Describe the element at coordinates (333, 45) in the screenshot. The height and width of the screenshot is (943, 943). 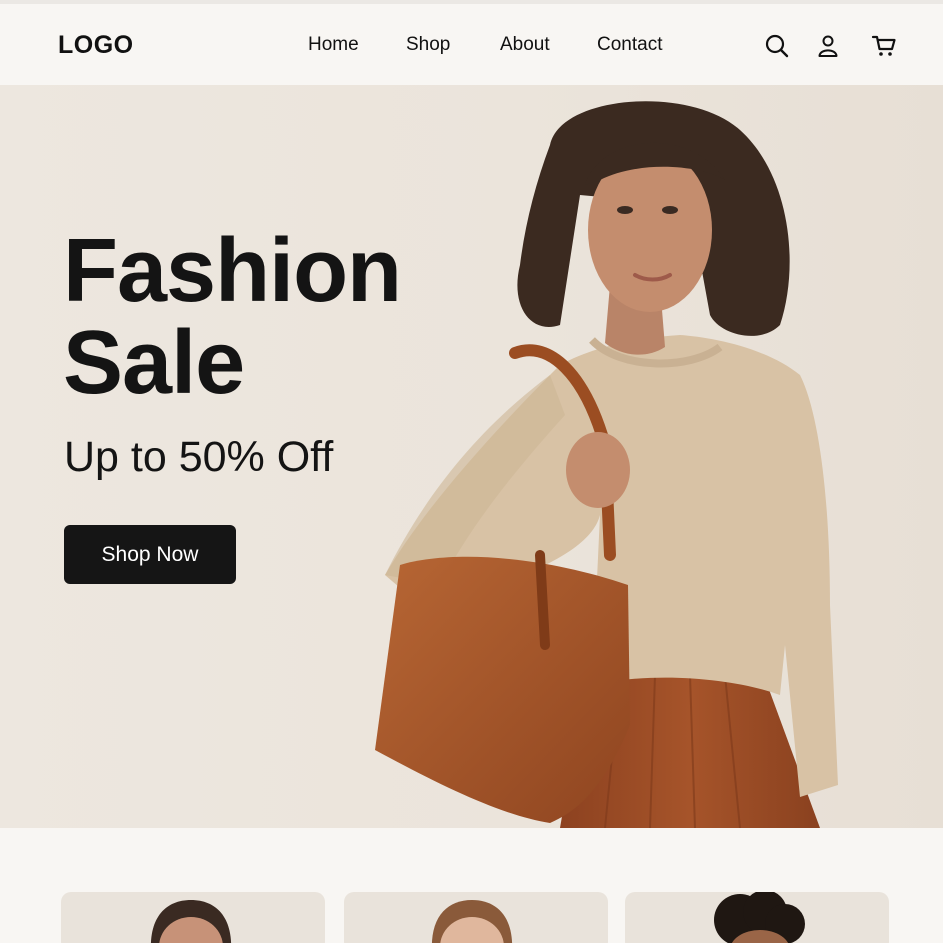
I see `nav-link-home: Home` at that location.